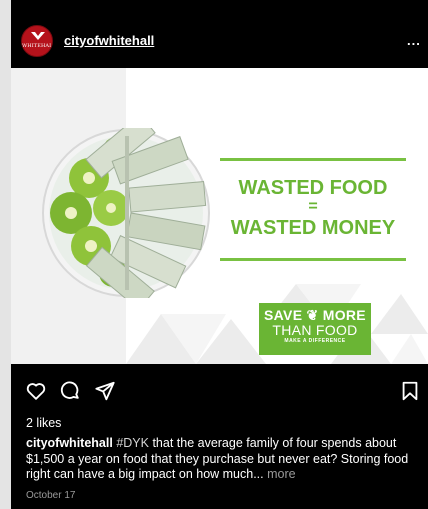 The height and width of the screenshot is (509, 428). I want to click on save-more-badge: SAVE ❦ MORE THAN FOOD MAKE A DIFFERENCE, so click(315, 329).